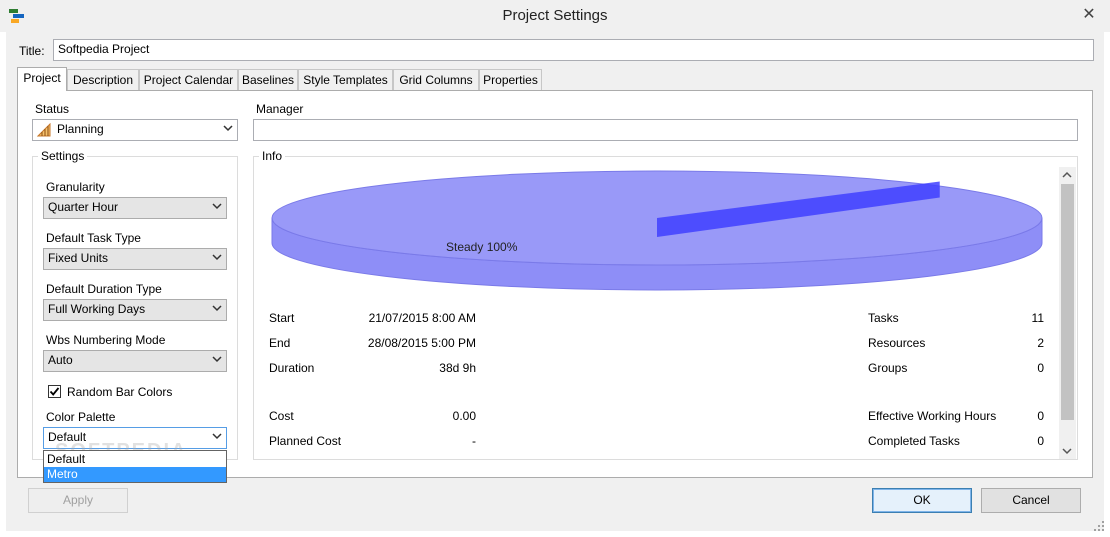 This screenshot has height=537, width=1110. What do you see at coordinates (80, 129) in the screenshot?
I see `status-value: Planning` at bounding box center [80, 129].